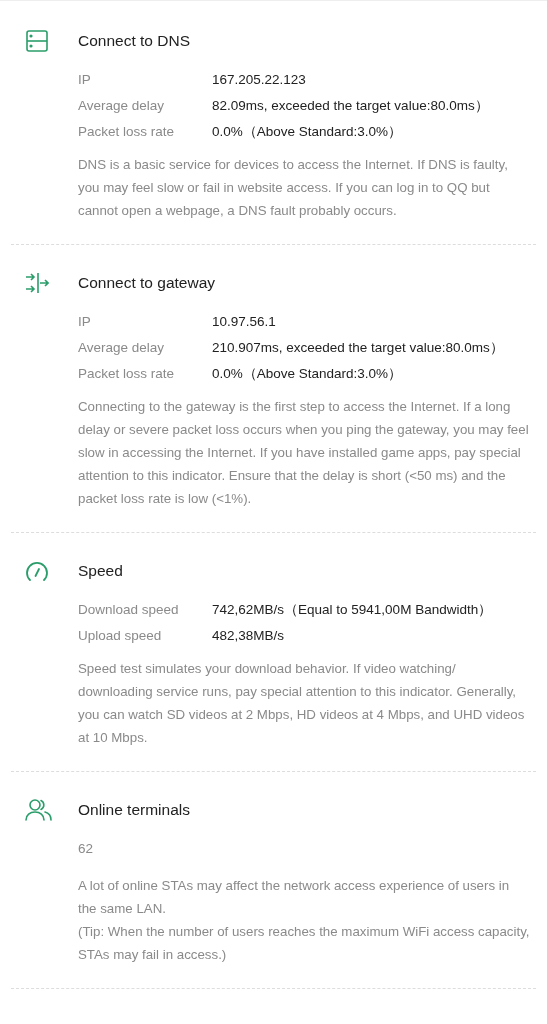  Describe the element at coordinates (259, 80) in the screenshot. I see `field-value: 167.205.22.123` at that location.